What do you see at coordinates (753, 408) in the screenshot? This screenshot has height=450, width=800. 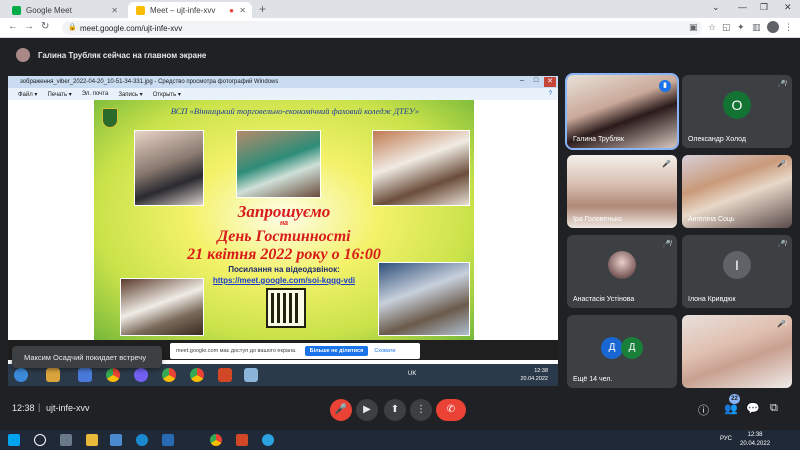 I see `chat-icon: 💬` at bounding box center [753, 408].